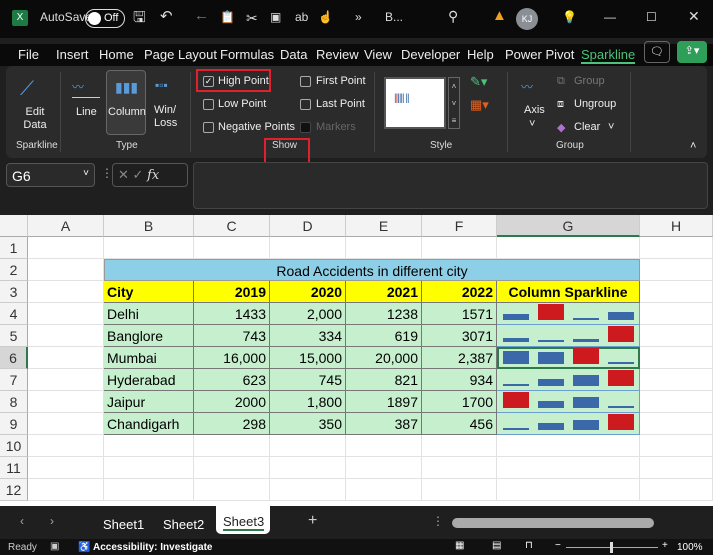 The image size is (713, 555). What do you see at coordinates (149, 226) in the screenshot?
I see `column-header-B: B` at bounding box center [149, 226].